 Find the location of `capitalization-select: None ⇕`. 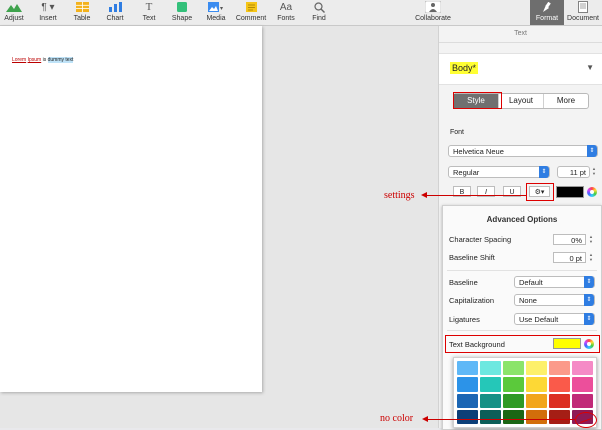

capitalization-select: None ⇕ is located at coordinates (554, 300).